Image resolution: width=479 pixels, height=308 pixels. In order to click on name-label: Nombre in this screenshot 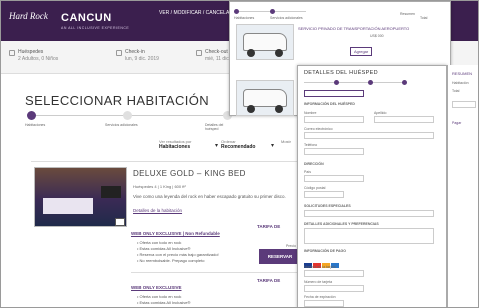, I will do `click(310, 113)`.